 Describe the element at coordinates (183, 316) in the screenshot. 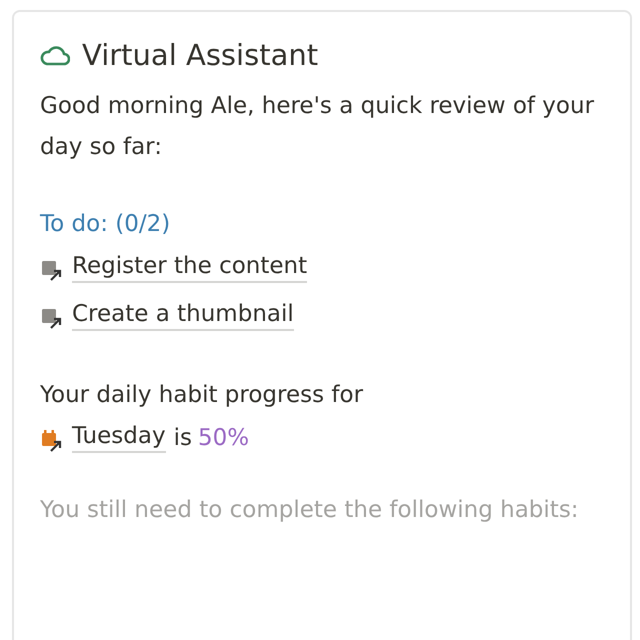

I see `todo-link: Create a thumbnail` at that location.